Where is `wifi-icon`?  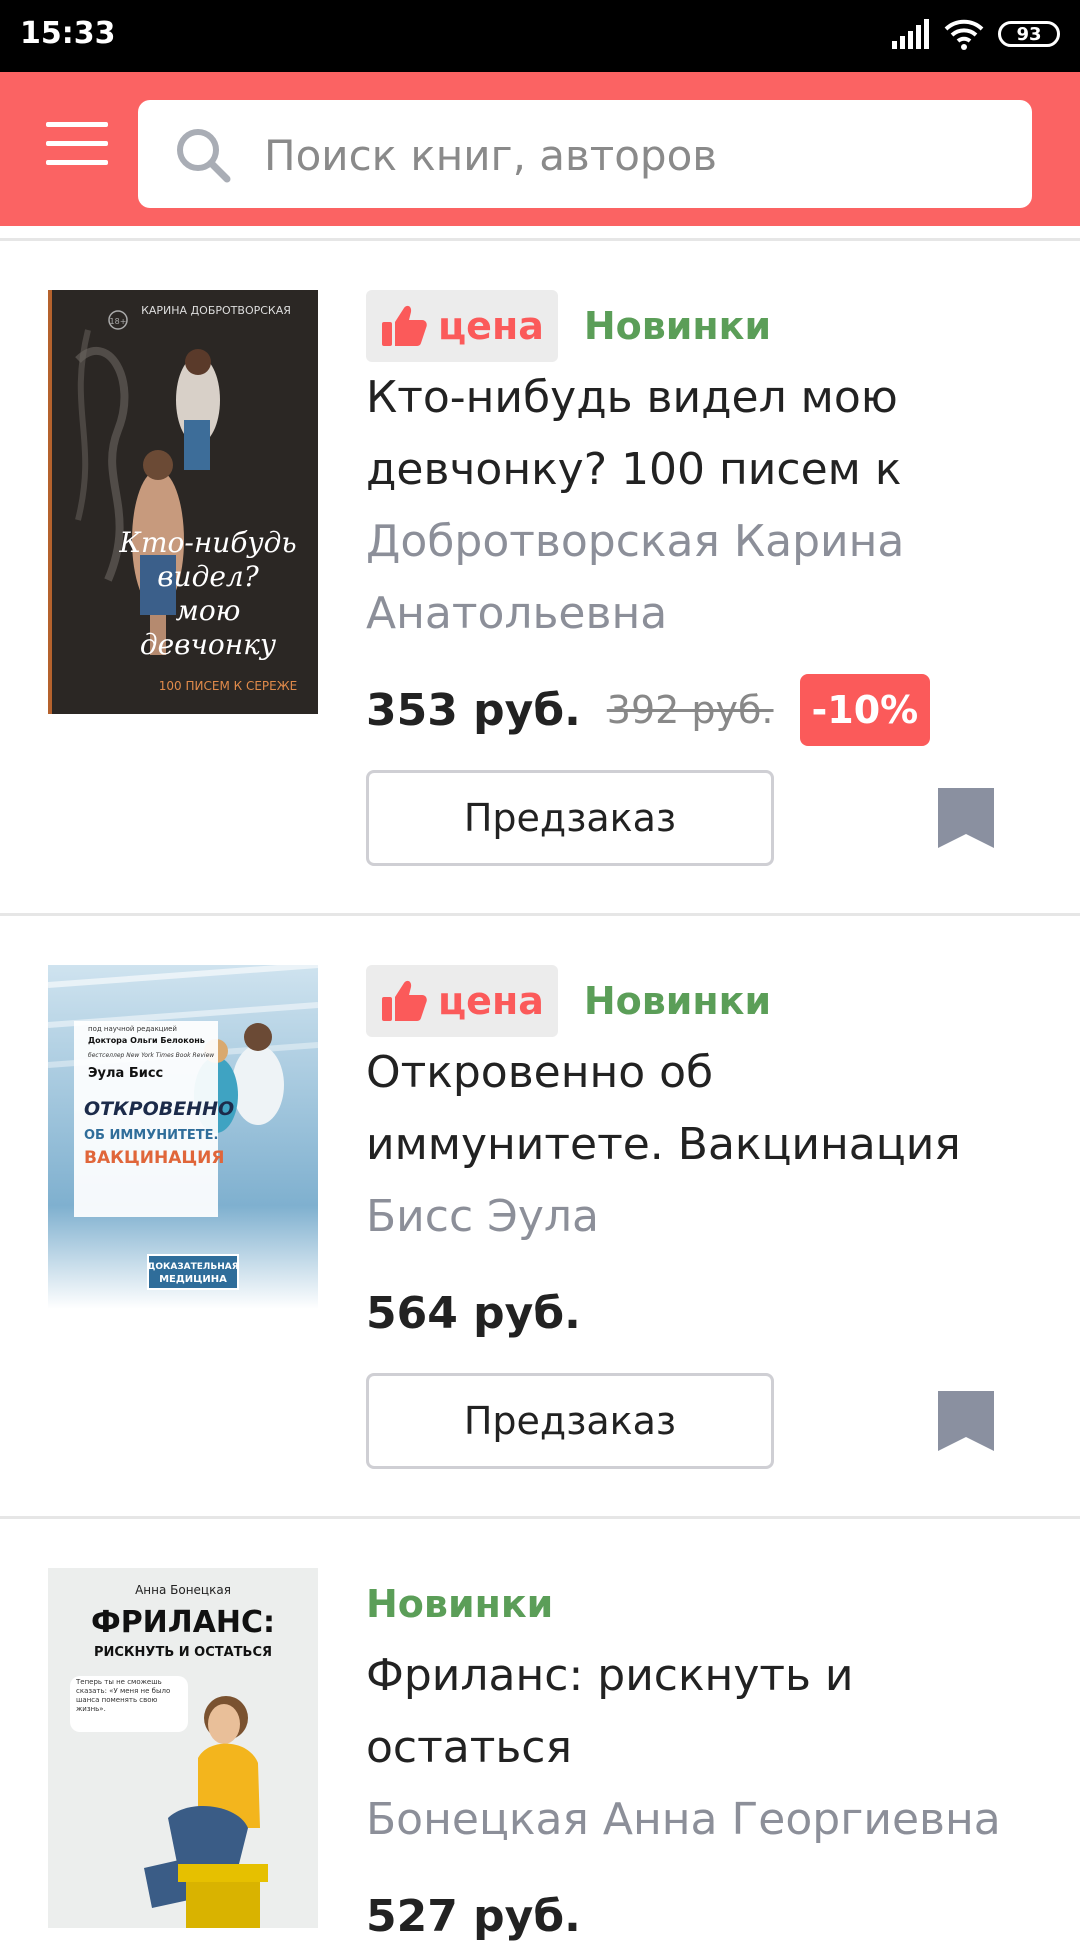
wifi-icon is located at coordinates (964, 34).